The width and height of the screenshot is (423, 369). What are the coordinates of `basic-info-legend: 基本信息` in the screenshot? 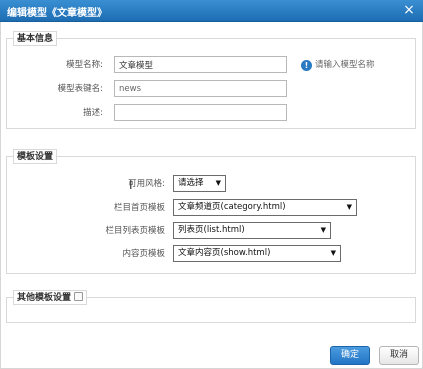 It's located at (35, 38).